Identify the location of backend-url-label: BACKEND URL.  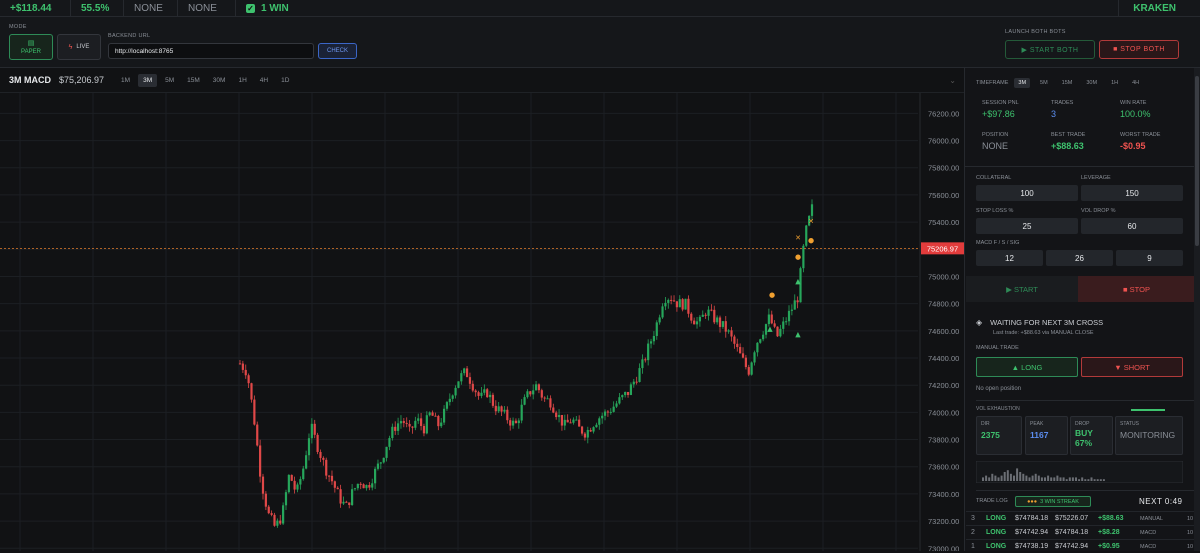
(129, 36).